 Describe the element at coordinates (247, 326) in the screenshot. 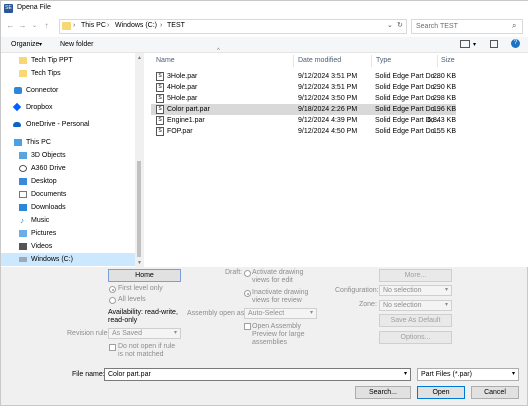

I see `open-assembly-preview-checkbox` at that location.